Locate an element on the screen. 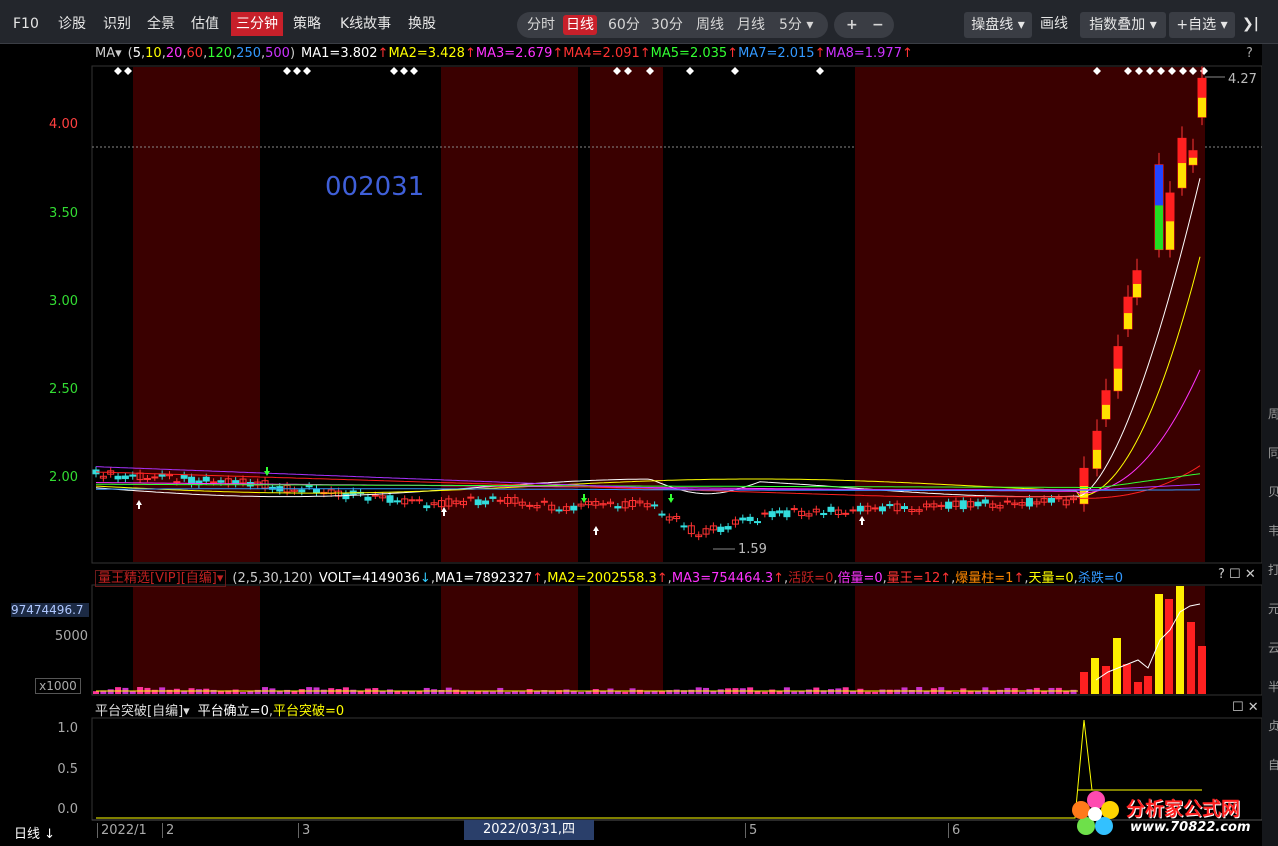 The image size is (1278, 846). price-tick: 3.00 is located at coordinates (63, 301).